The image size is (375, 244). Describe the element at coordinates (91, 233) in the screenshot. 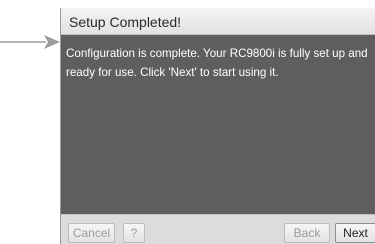

I see `cancel-button: Cancel` at that location.